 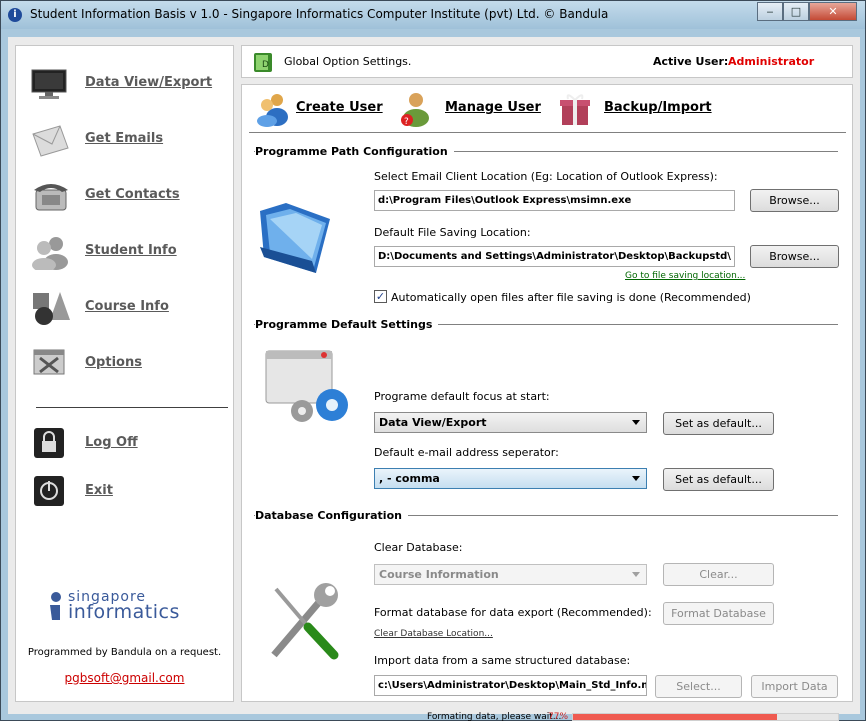 I want to click on credit-text: Programmed by Bandula on a request., so click(x=124, y=652).